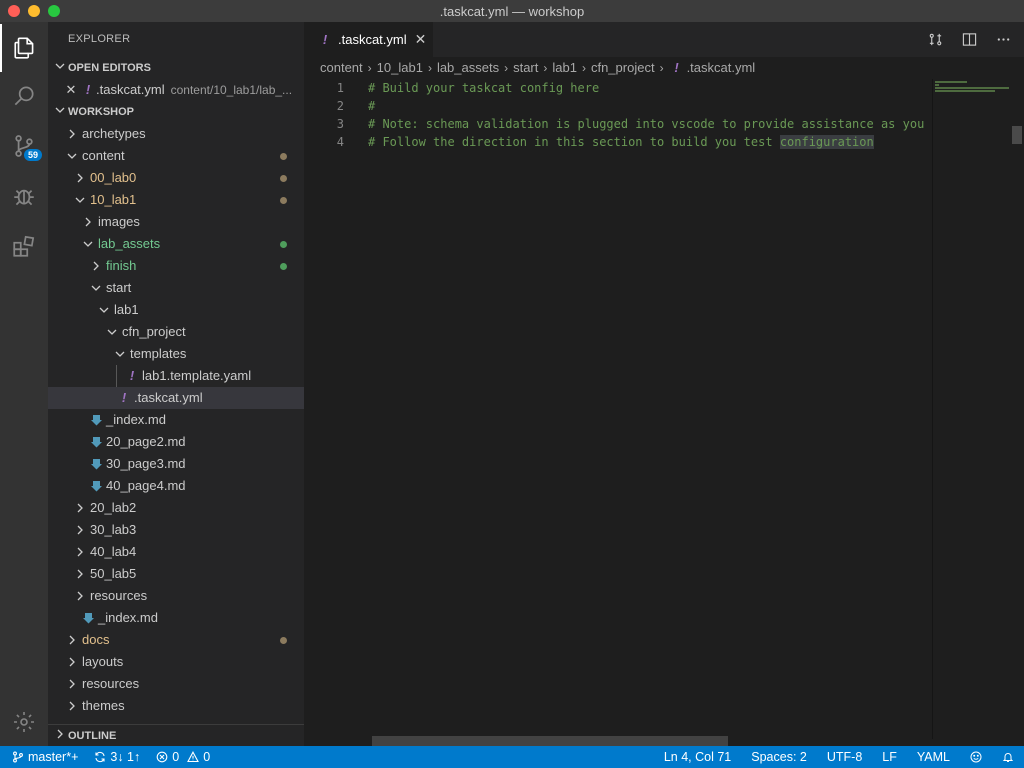  I want to click on tab-taskcat-yml: ! .taskcat.yml ✕, so click(368, 39).